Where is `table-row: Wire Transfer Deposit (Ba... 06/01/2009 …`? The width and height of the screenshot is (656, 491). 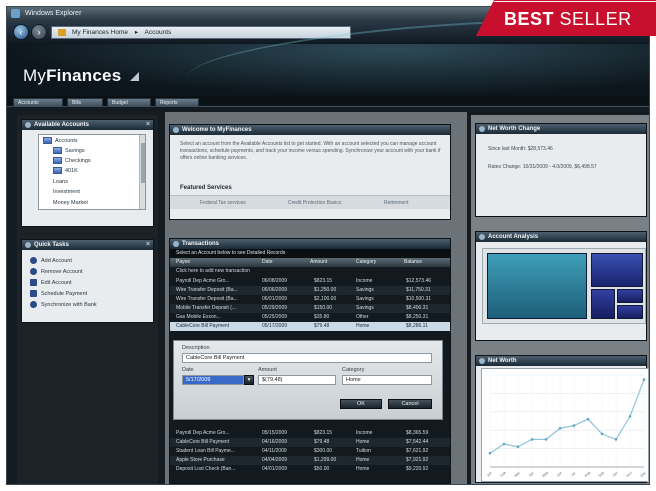
table-row: Wire Transfer Deposit (Ba... 06/01/2009 … is located at coordinates (310, 299).